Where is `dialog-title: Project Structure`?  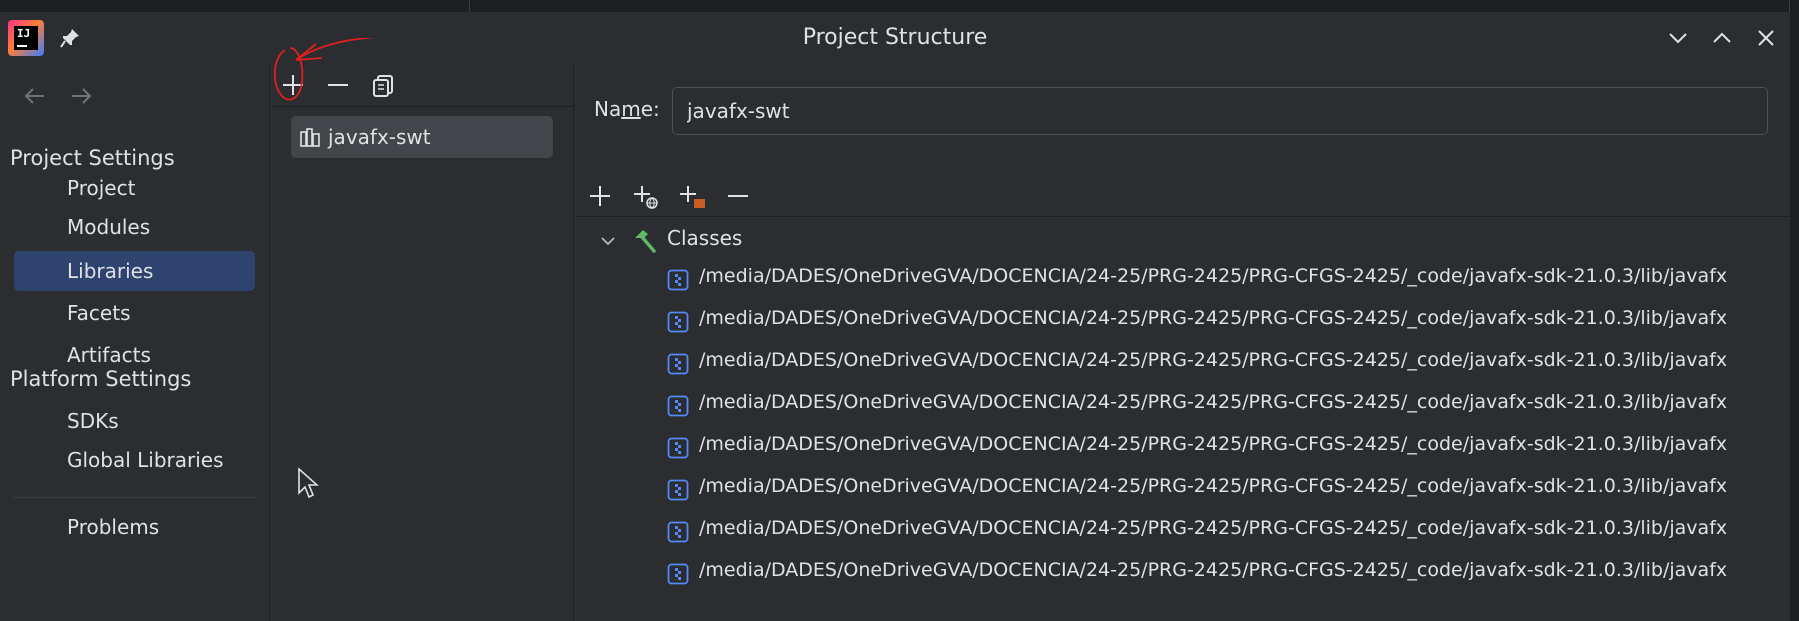
dialog-title: Project Structure is located at coordinates (895, 37).